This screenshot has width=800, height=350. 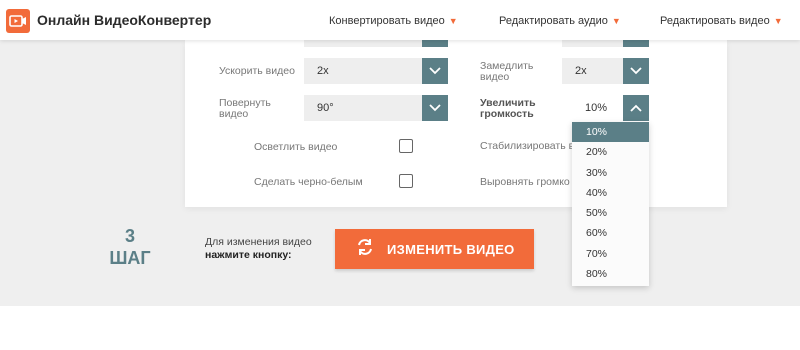 What do you see at coordinates (610, 213) in the screenshot?
I see `volume-option: 50%` at bounding box center [610, 213].